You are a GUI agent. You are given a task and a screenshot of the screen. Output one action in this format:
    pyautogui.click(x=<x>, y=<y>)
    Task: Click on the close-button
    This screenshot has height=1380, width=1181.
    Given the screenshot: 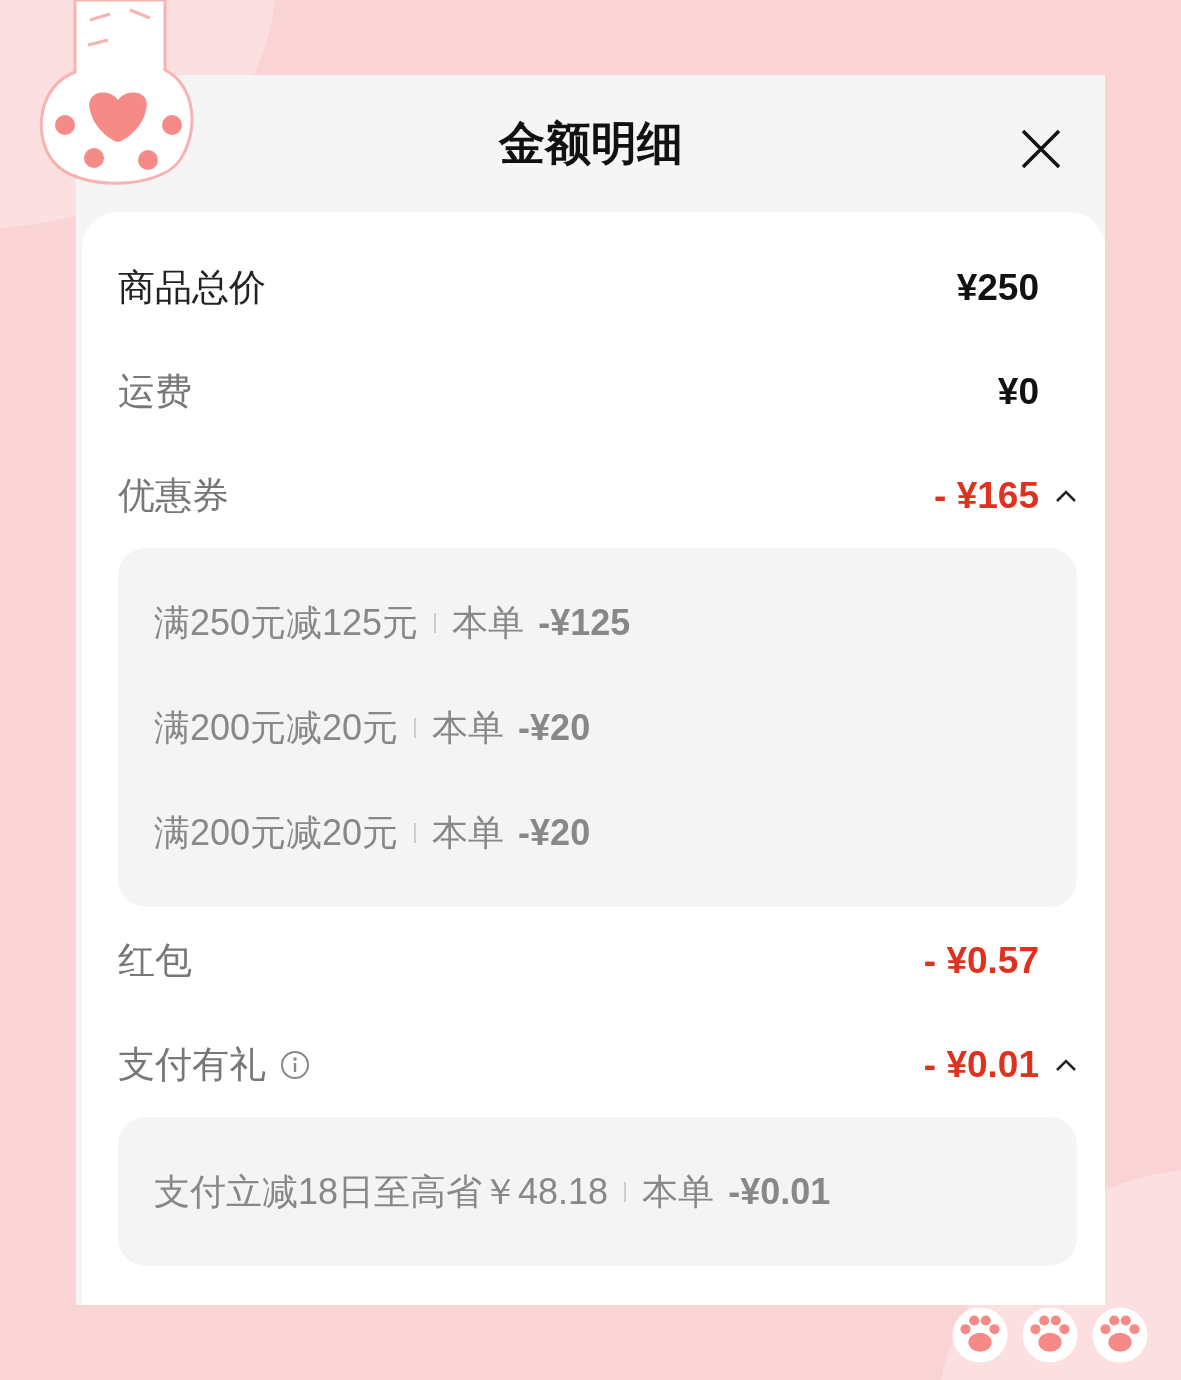 What is the action you would take?
    pyautogui.click(x=1041, y=149)
    